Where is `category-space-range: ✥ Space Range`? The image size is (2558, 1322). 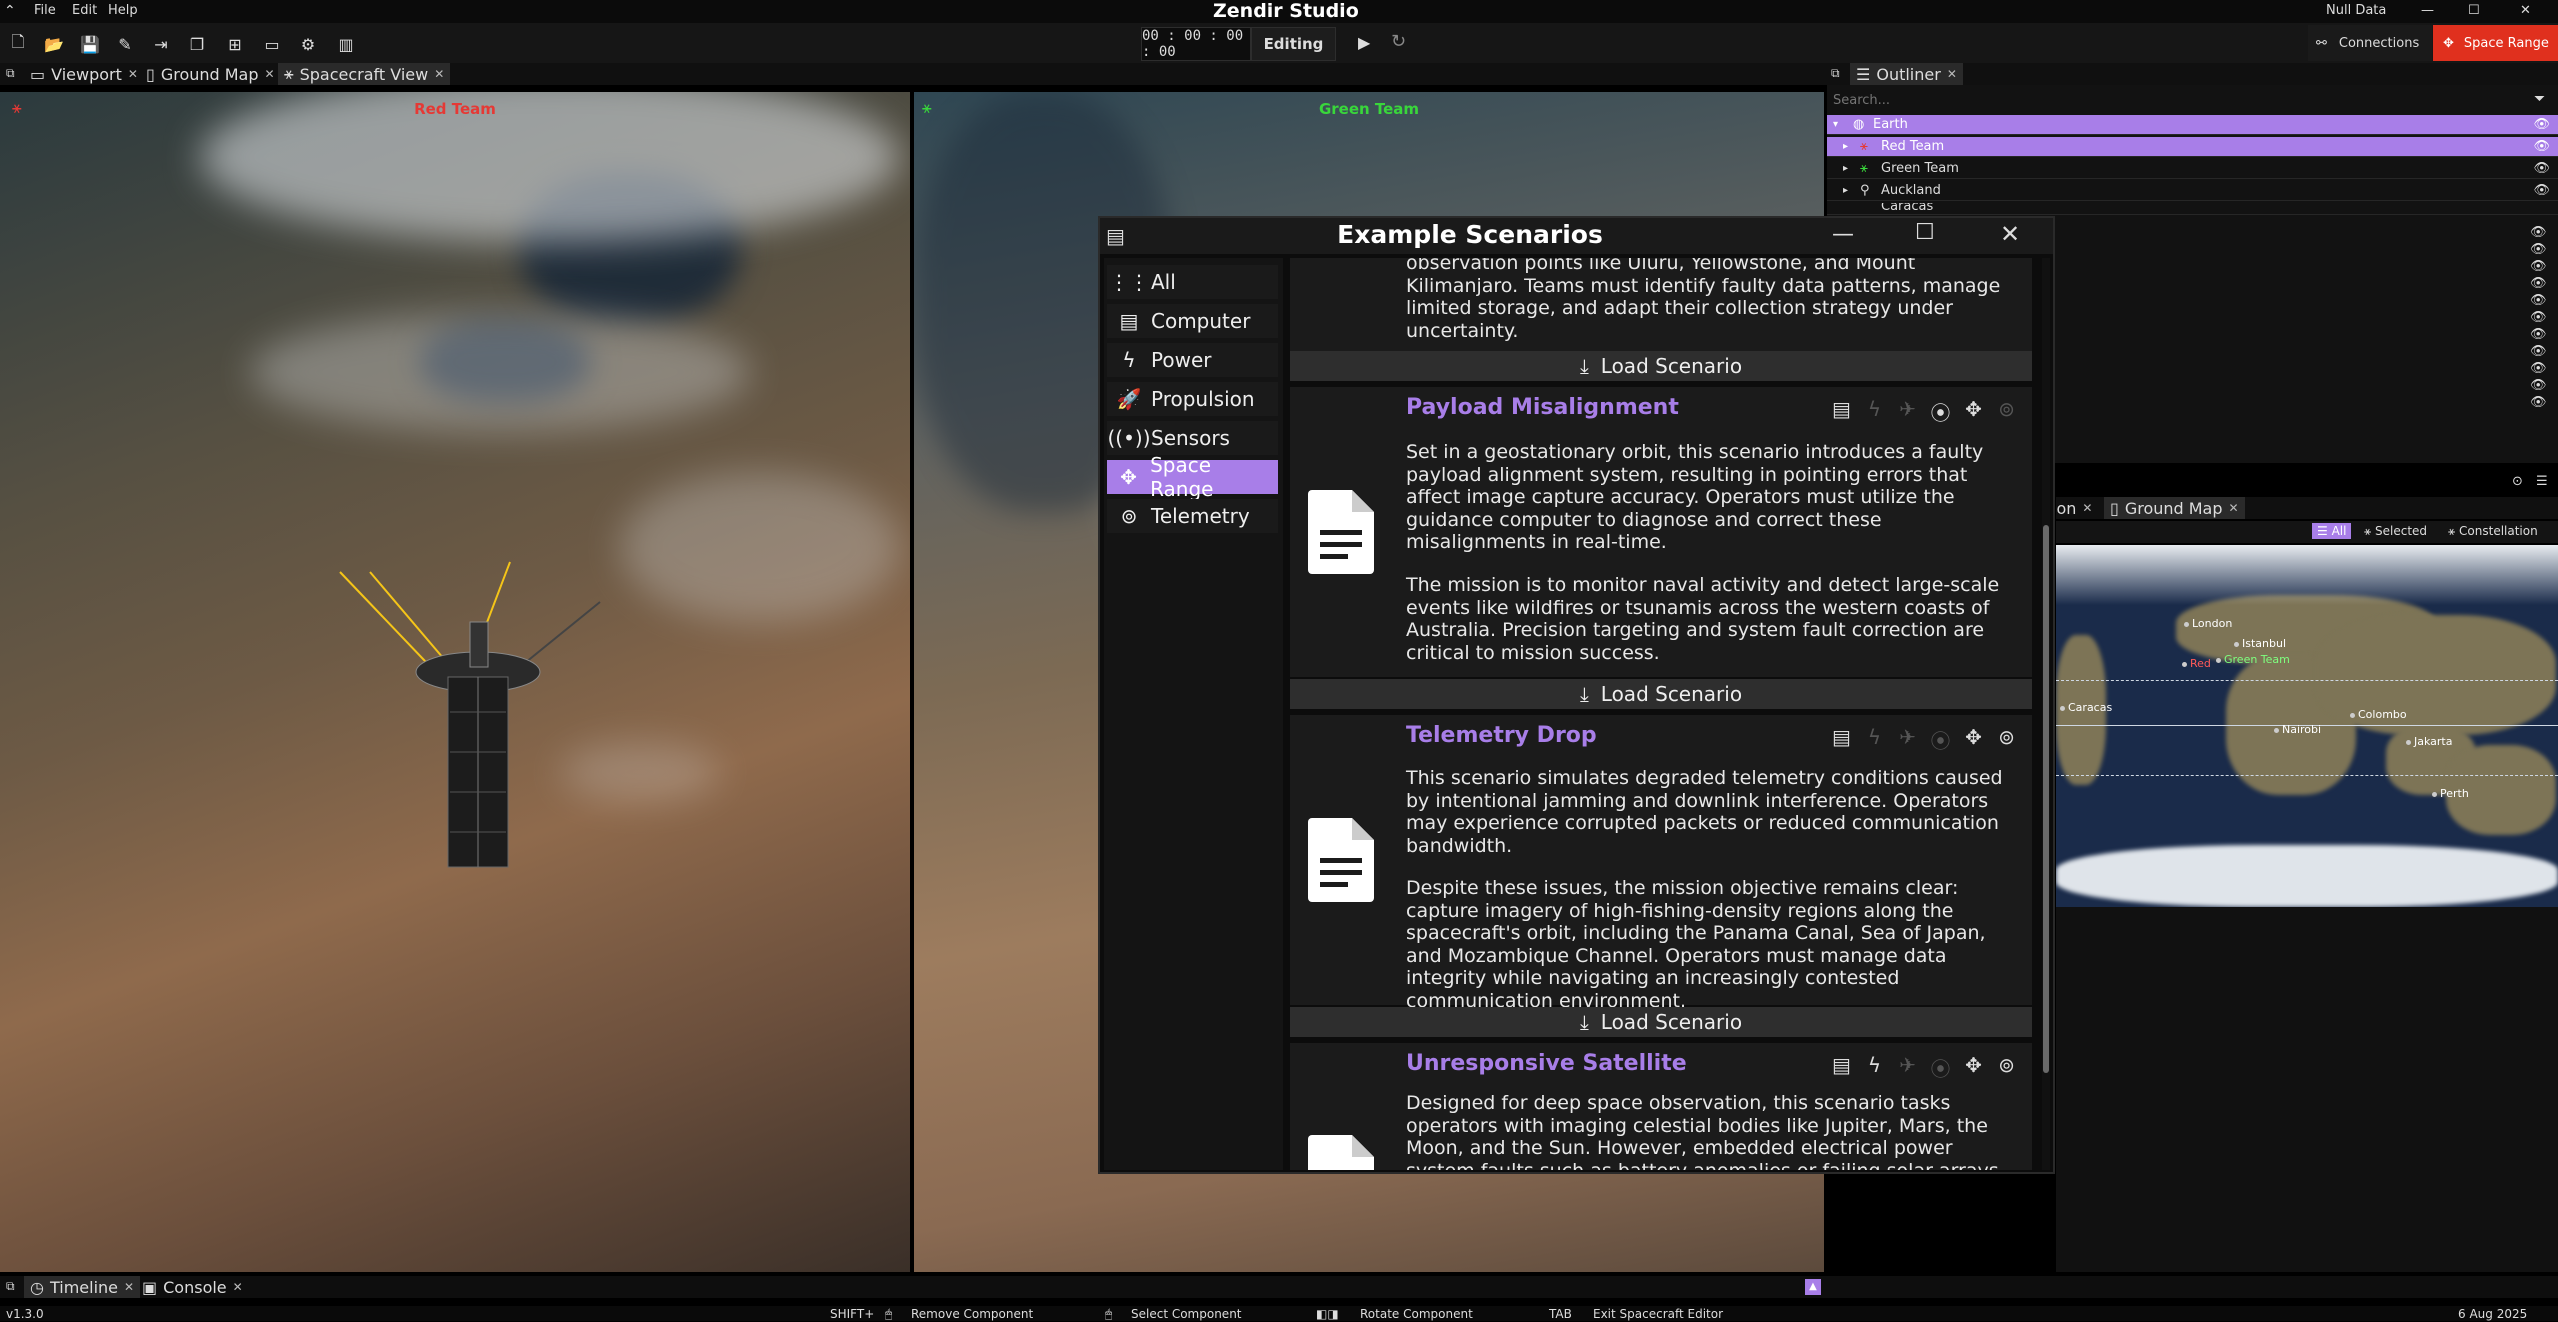
category-space-range: ✥ Space Range is located at coordinates (1192, 477).